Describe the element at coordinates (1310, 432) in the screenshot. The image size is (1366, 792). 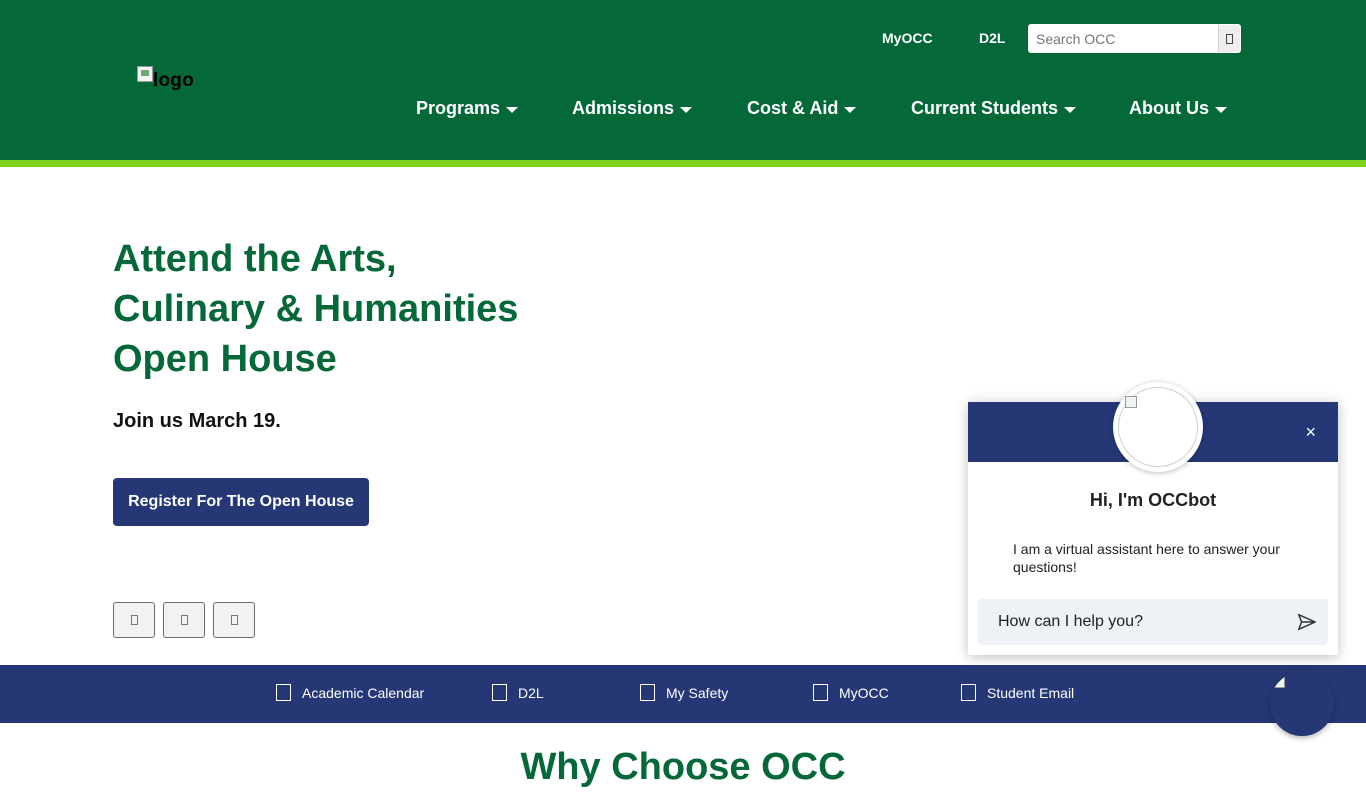
I see `close-icon: ×` at that location.